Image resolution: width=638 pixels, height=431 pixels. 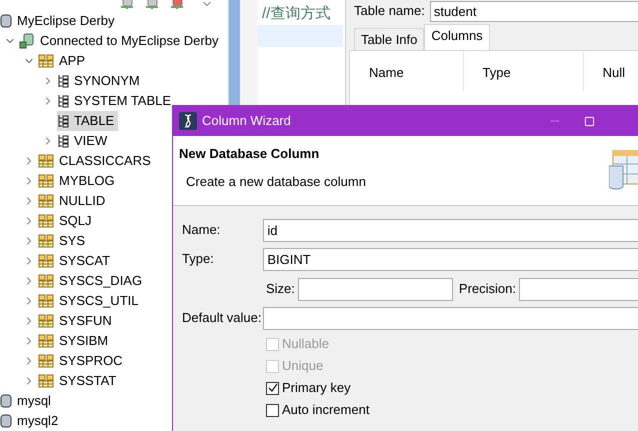 What do you see at coordinates (450, 230) in the screenshot?
I see `name-field: id` at bounding box center [450, 230].